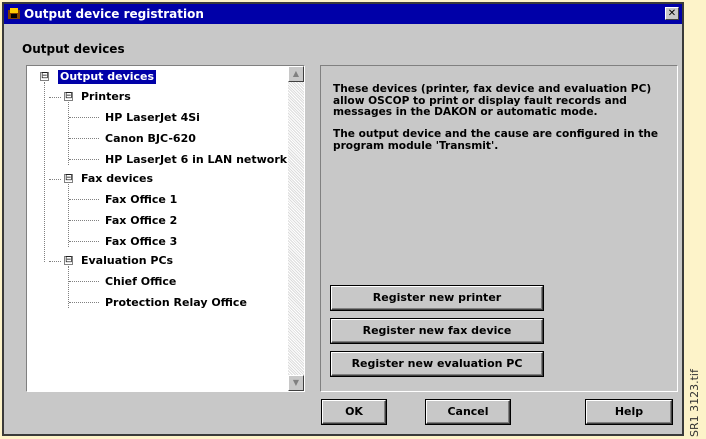 This screenshot has height=439, width=706. Describe the element at coordinates (176, 303) in the screenshot. I see `tree-item-evaluation-pc: Protection Relay Office` at that location.